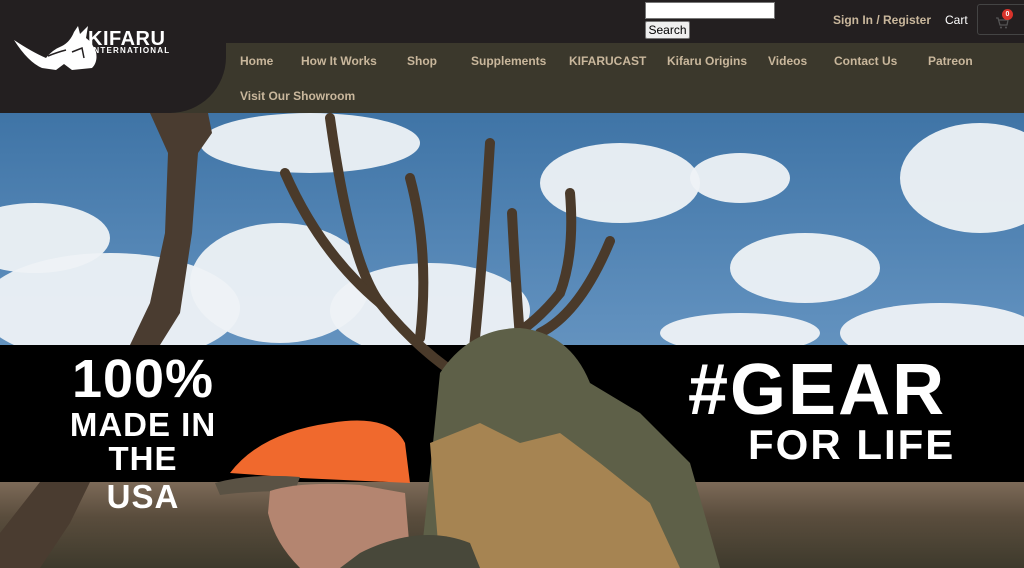 The image size is (1024, 568). Describe the element at coordinates (422, 61) in the screenshot. I see `nav-shop: Shop` at that location.